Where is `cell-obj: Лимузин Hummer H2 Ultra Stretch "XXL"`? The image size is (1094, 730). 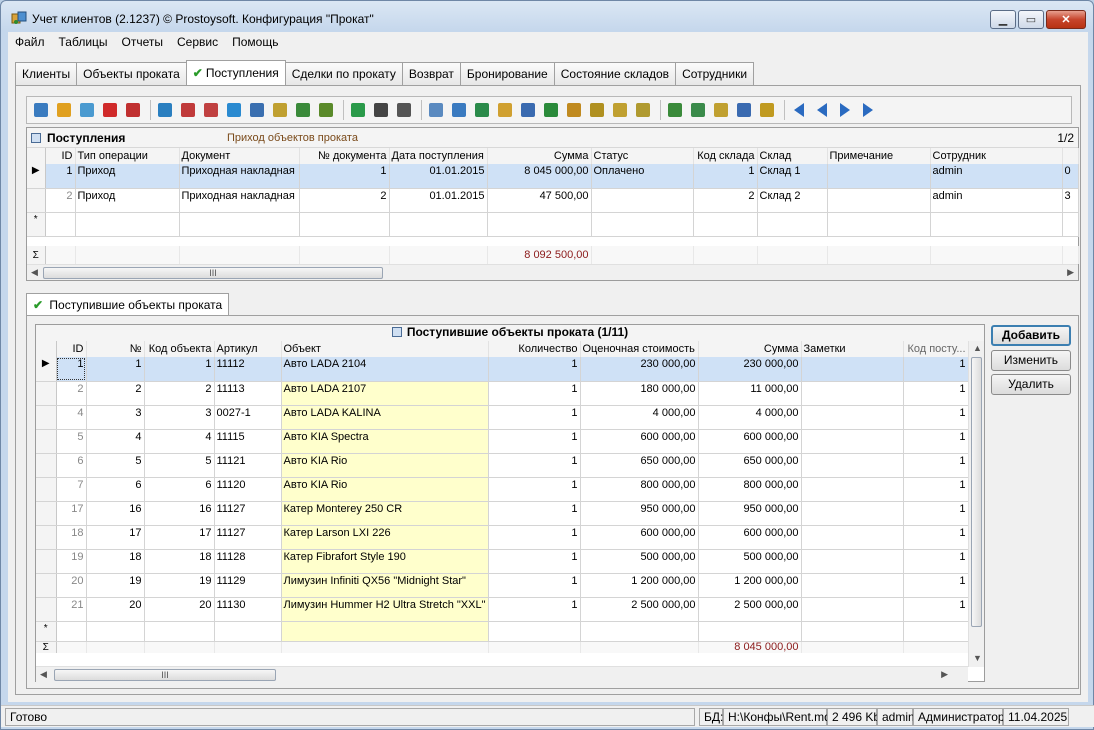 cell-obj: Лимузин Hummer H2 Ultra Stretch "XXL" is located at coordinates (385, 609).